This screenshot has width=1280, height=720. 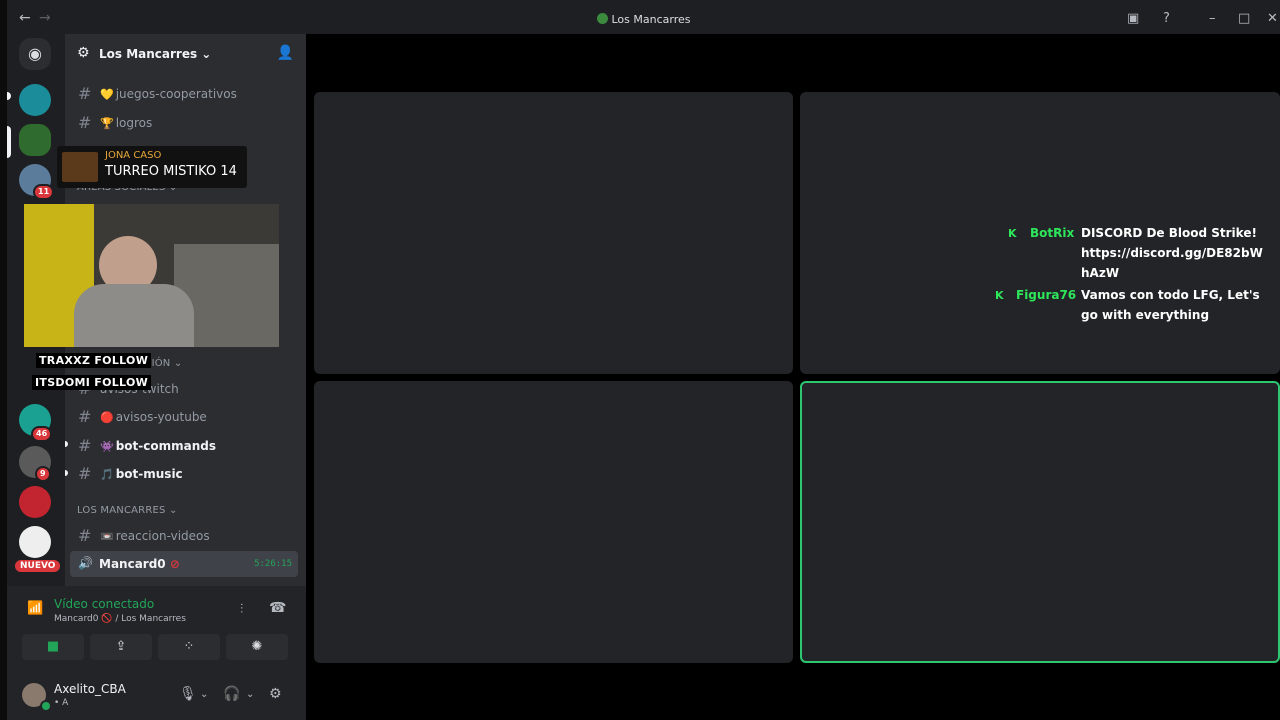 What do you see at coordinates (275, 694) in the screenshot?
I see `settings-gear-icon: ⚙` at bounding box center [275, 694].